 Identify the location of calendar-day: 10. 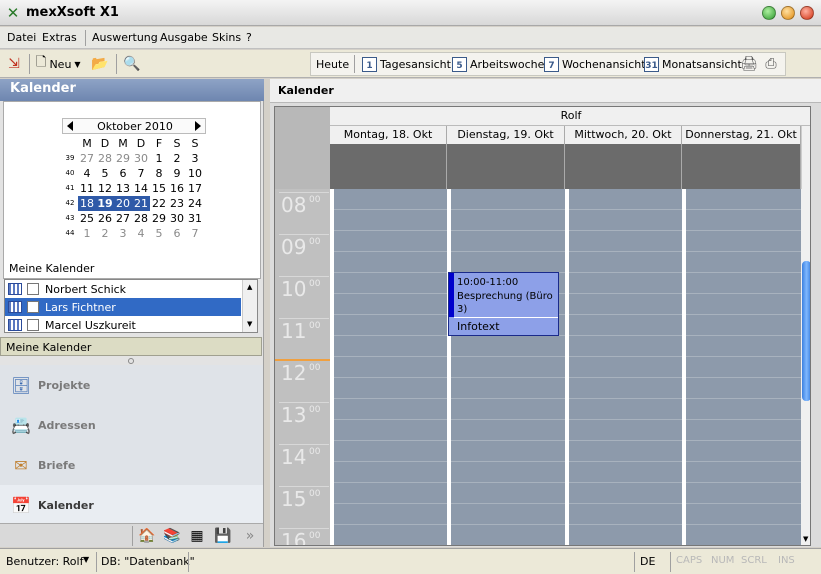
(195, 173).